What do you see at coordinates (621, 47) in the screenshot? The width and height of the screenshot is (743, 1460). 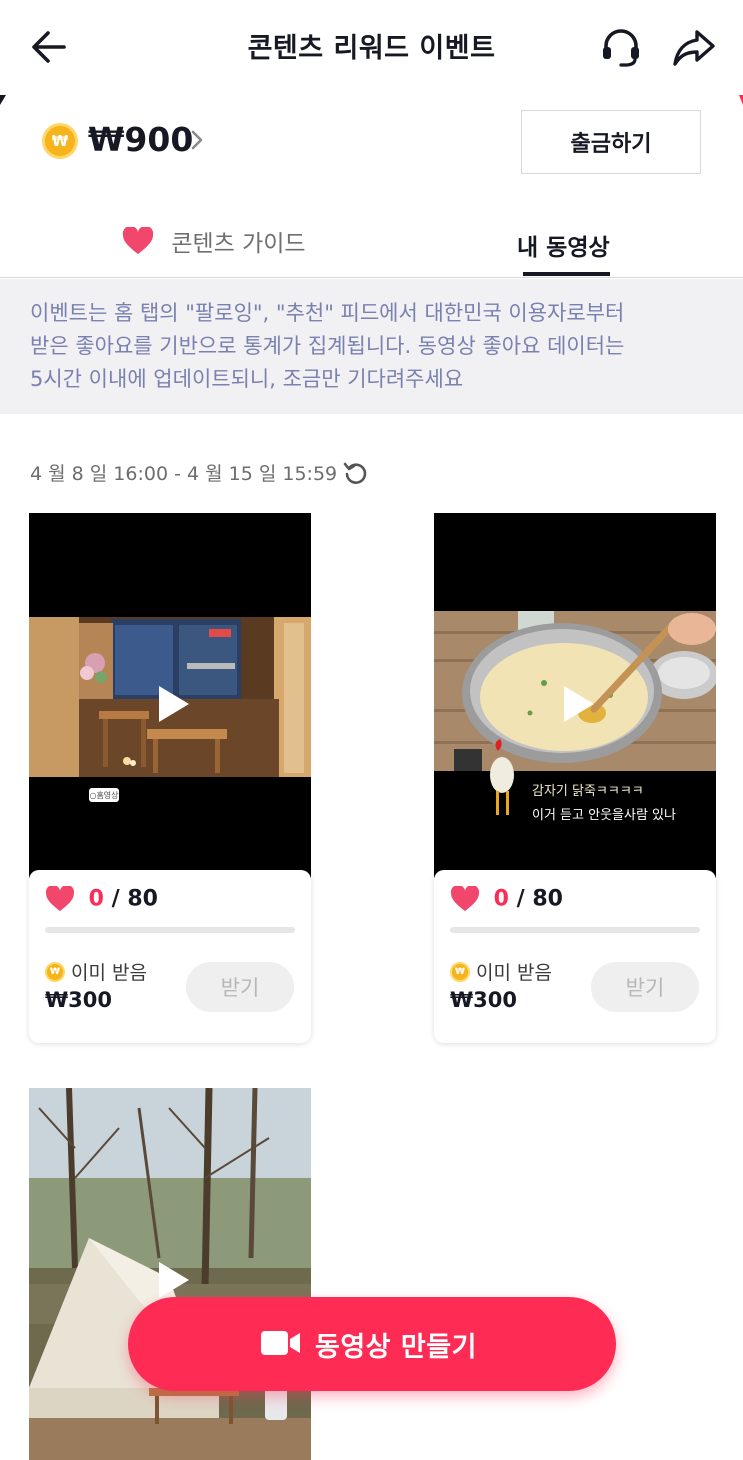 I see `headset-icon` at bounding box center [621, 47].